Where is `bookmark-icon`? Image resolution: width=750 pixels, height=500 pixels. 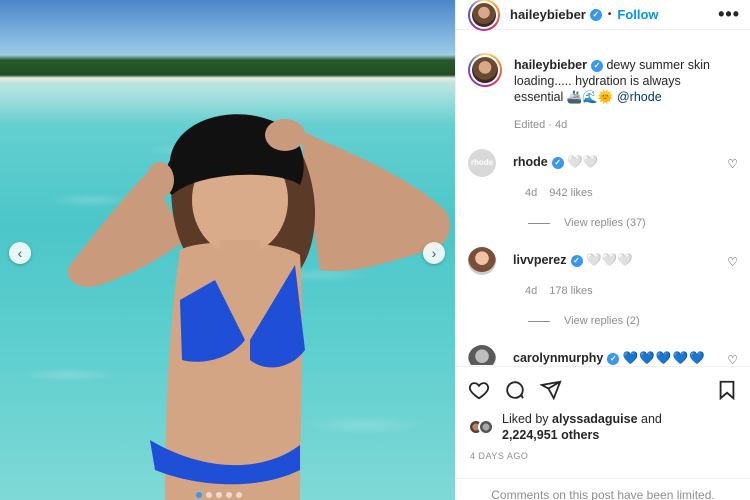 bookmark-icon is located at coordinates (727, 390).